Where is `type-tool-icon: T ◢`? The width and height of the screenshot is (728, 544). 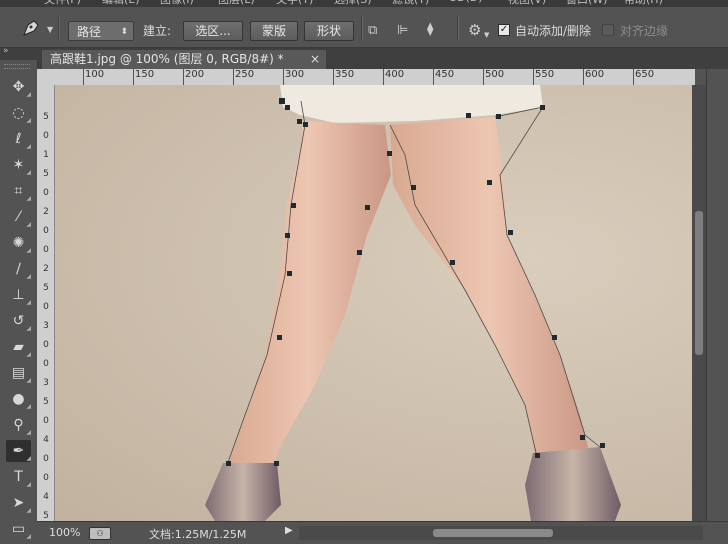 type-tool-icon: T ◢ is located at coordinates (18, 477).